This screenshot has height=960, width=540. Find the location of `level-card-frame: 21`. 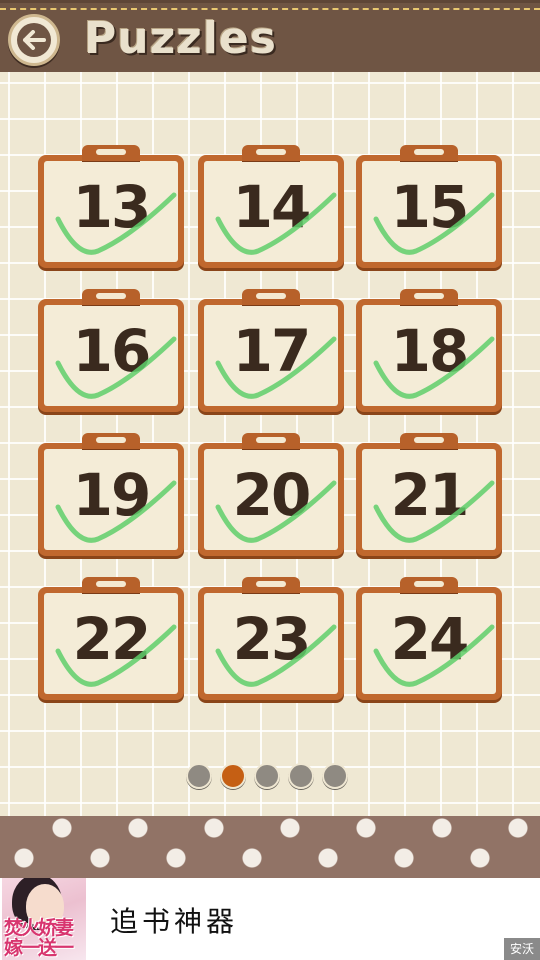

level-card-frame: 21 is located at coordinates (429, 499).